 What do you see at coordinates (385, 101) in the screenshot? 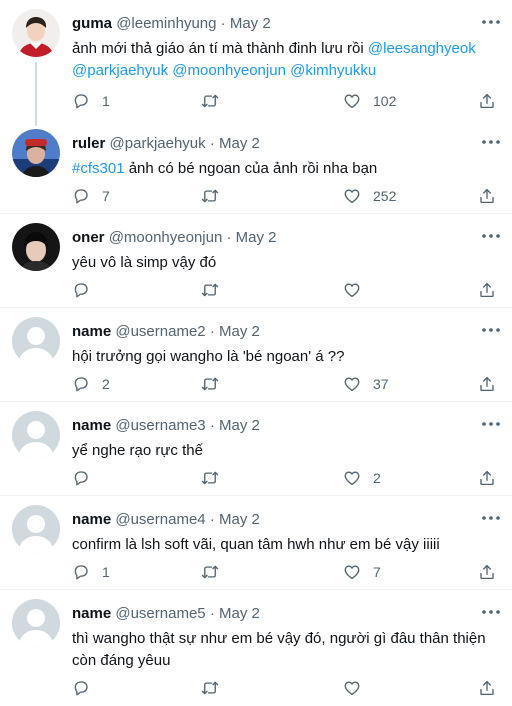
I see `like-count: 102` at bounding box center [385, 101].